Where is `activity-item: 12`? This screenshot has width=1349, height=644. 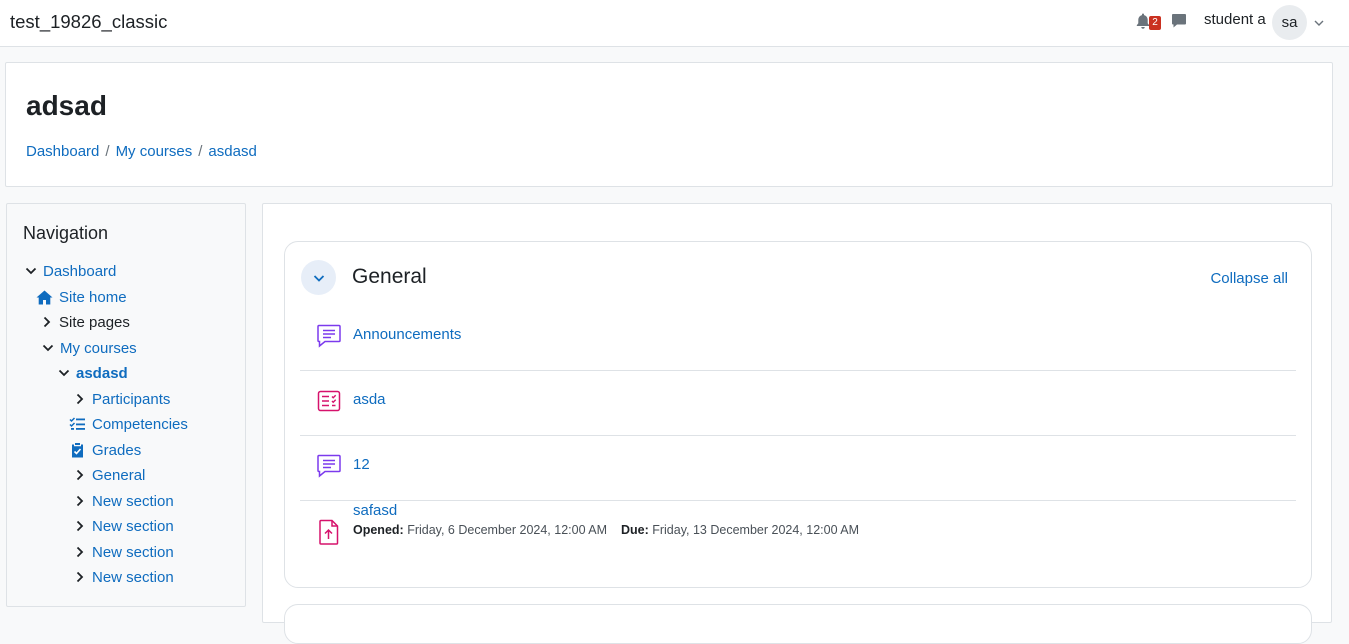 activity-item: 12 is located at coordinates (798, 468).